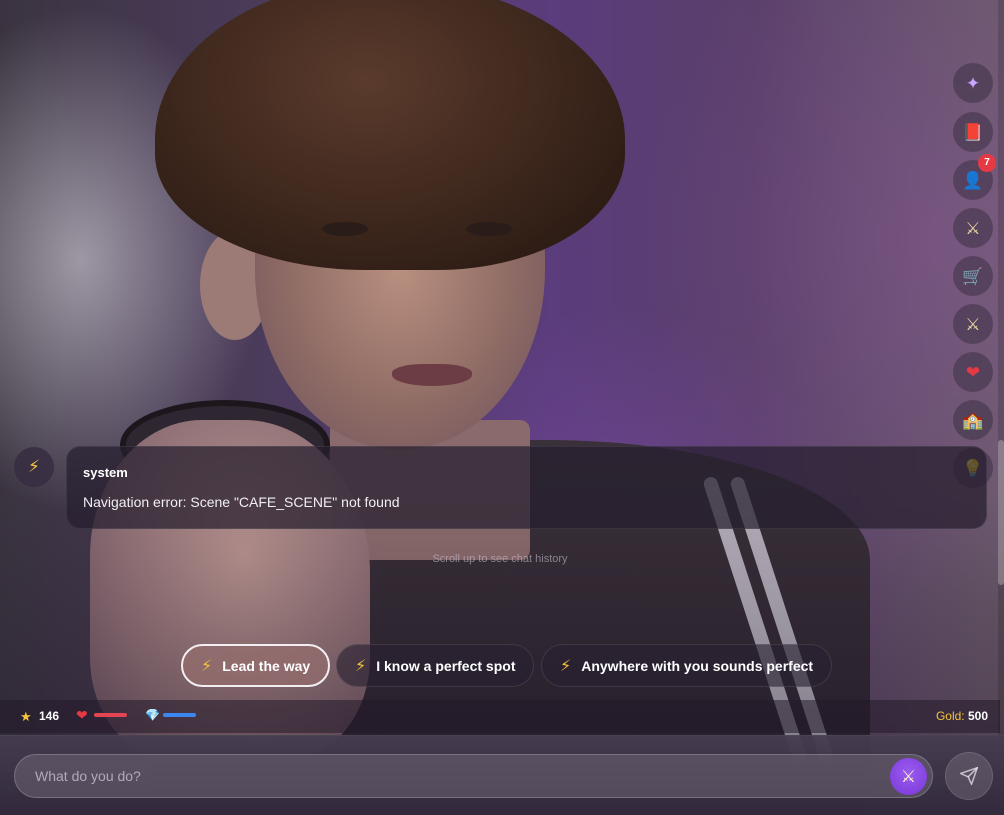 The height and width of the screenshot is (815, 1004). I want to click on send-button, so click(969, 776).